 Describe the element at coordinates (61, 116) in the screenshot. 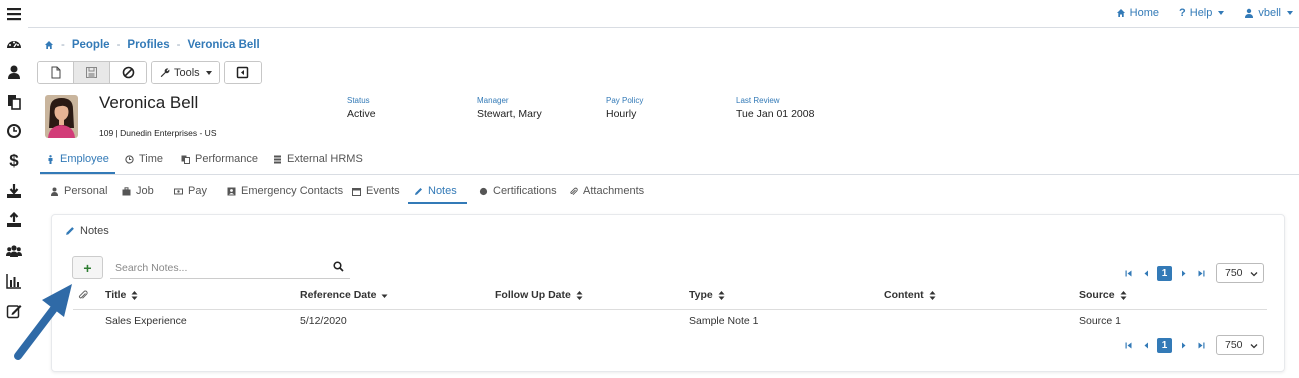

I see `avatar` at that location.